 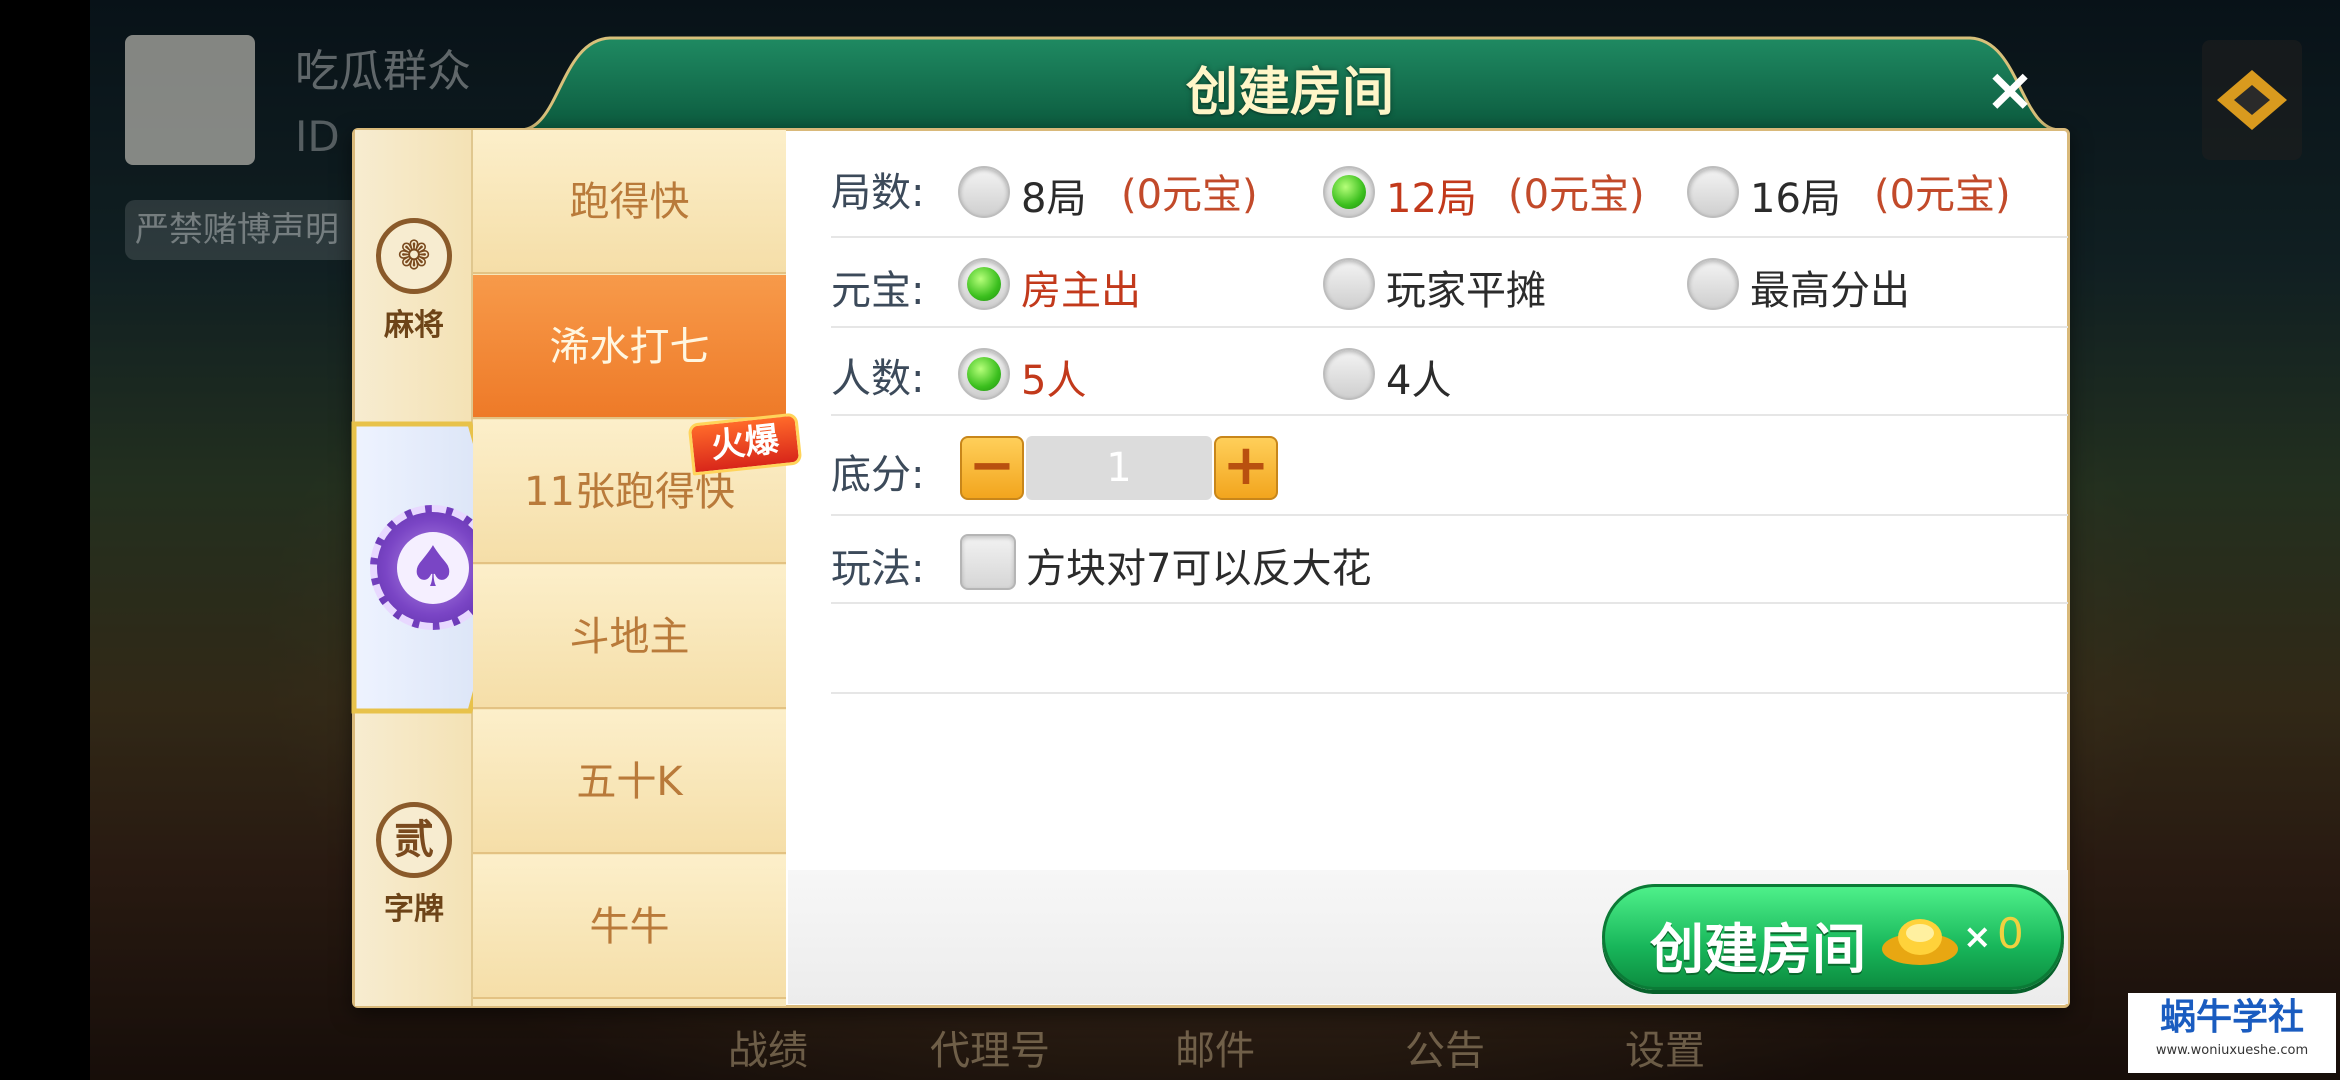 What do you see at coordinates (1920, 942) in the screenshot?
I see `gold-ingot-icon` at bounding box center [1920, 942].